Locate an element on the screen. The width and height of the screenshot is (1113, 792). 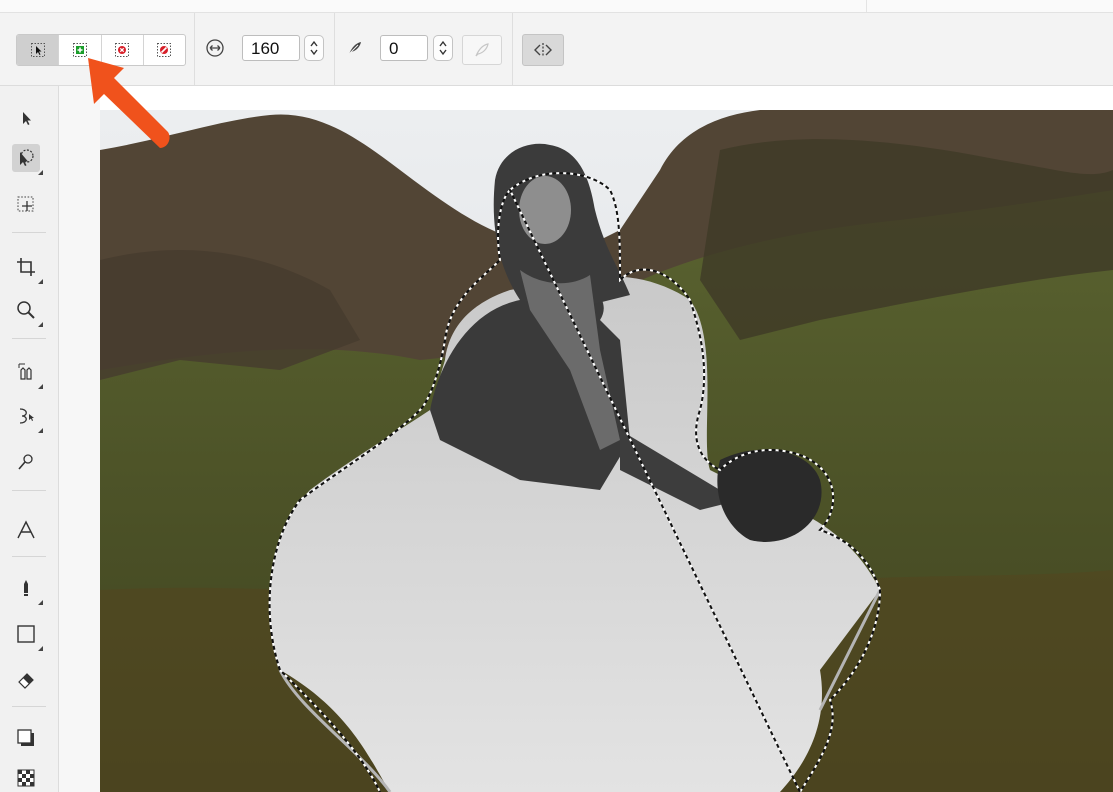
transparency-tool is located at coordinates (26, 778).